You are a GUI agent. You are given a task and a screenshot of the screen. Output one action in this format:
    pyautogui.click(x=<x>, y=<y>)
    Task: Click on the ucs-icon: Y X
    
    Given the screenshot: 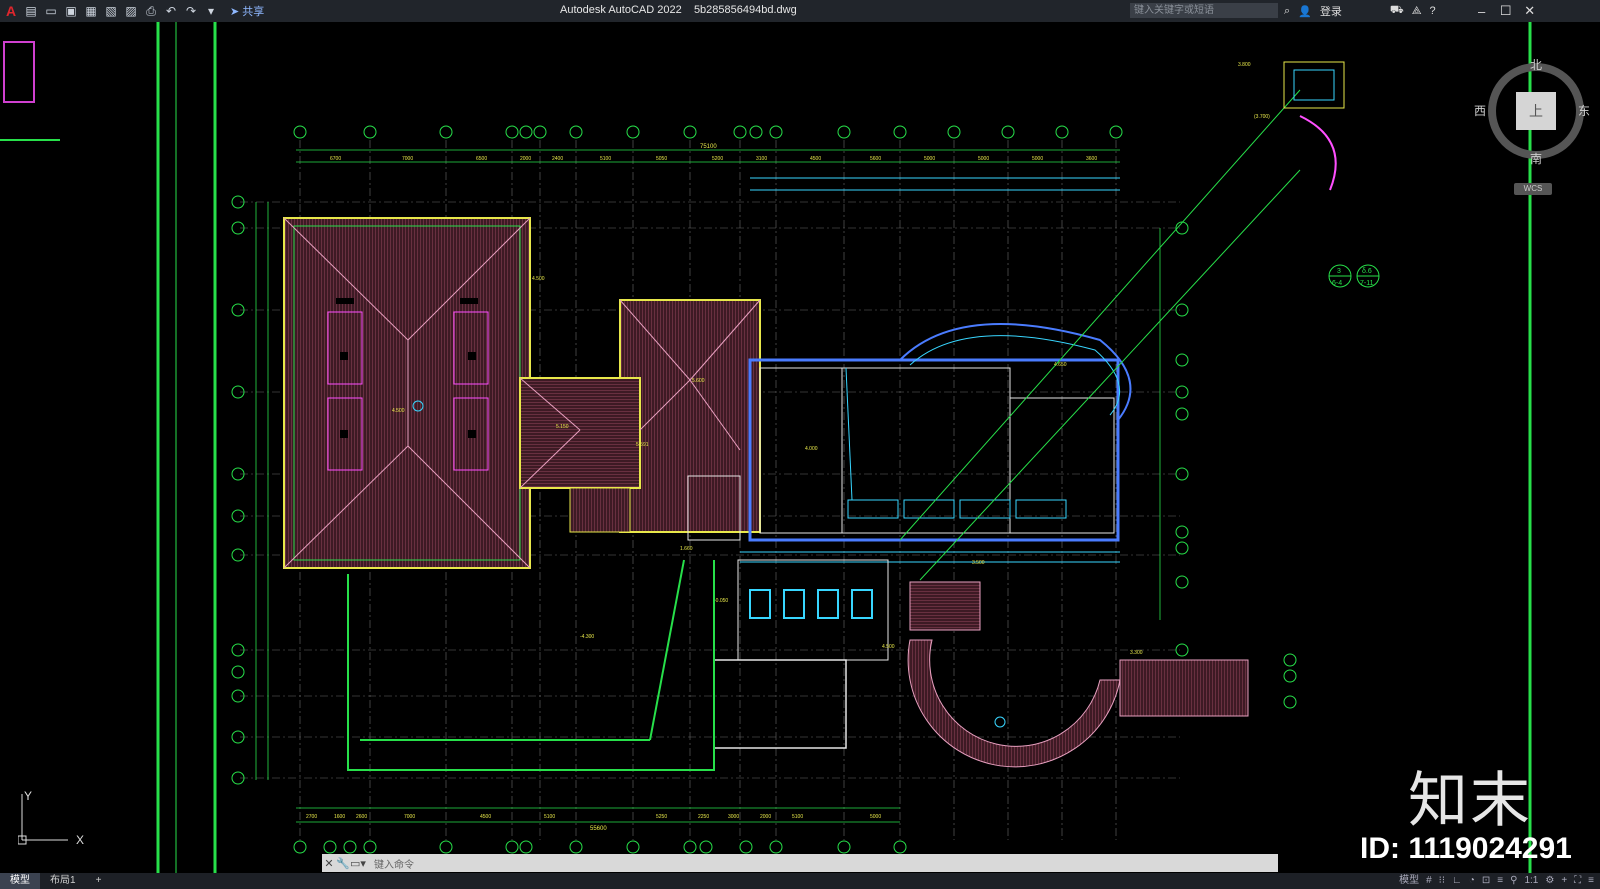 What is the action you would take?
    pyautogui.click(x=52, y=822)
    